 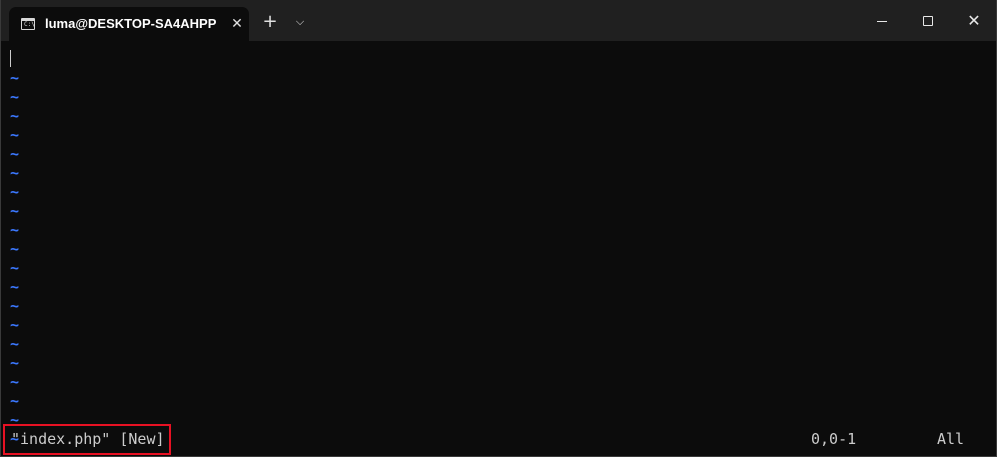 I want to click on plus-icon: +, so click(x=270, y=22).